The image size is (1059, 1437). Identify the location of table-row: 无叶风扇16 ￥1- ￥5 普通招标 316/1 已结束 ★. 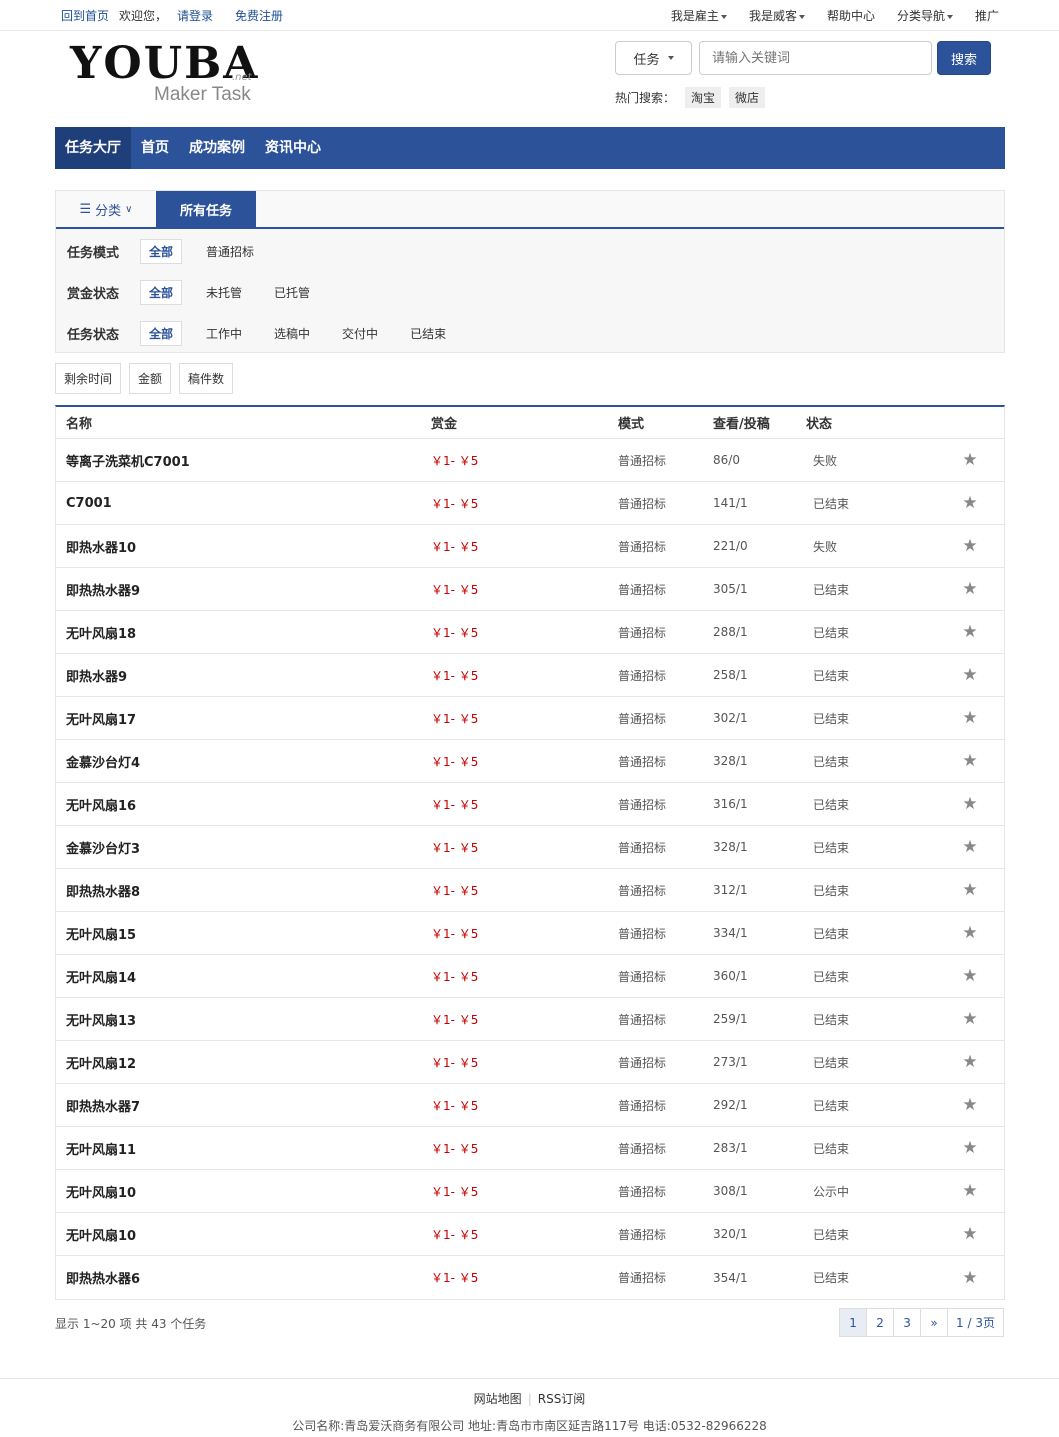
(530, 804).